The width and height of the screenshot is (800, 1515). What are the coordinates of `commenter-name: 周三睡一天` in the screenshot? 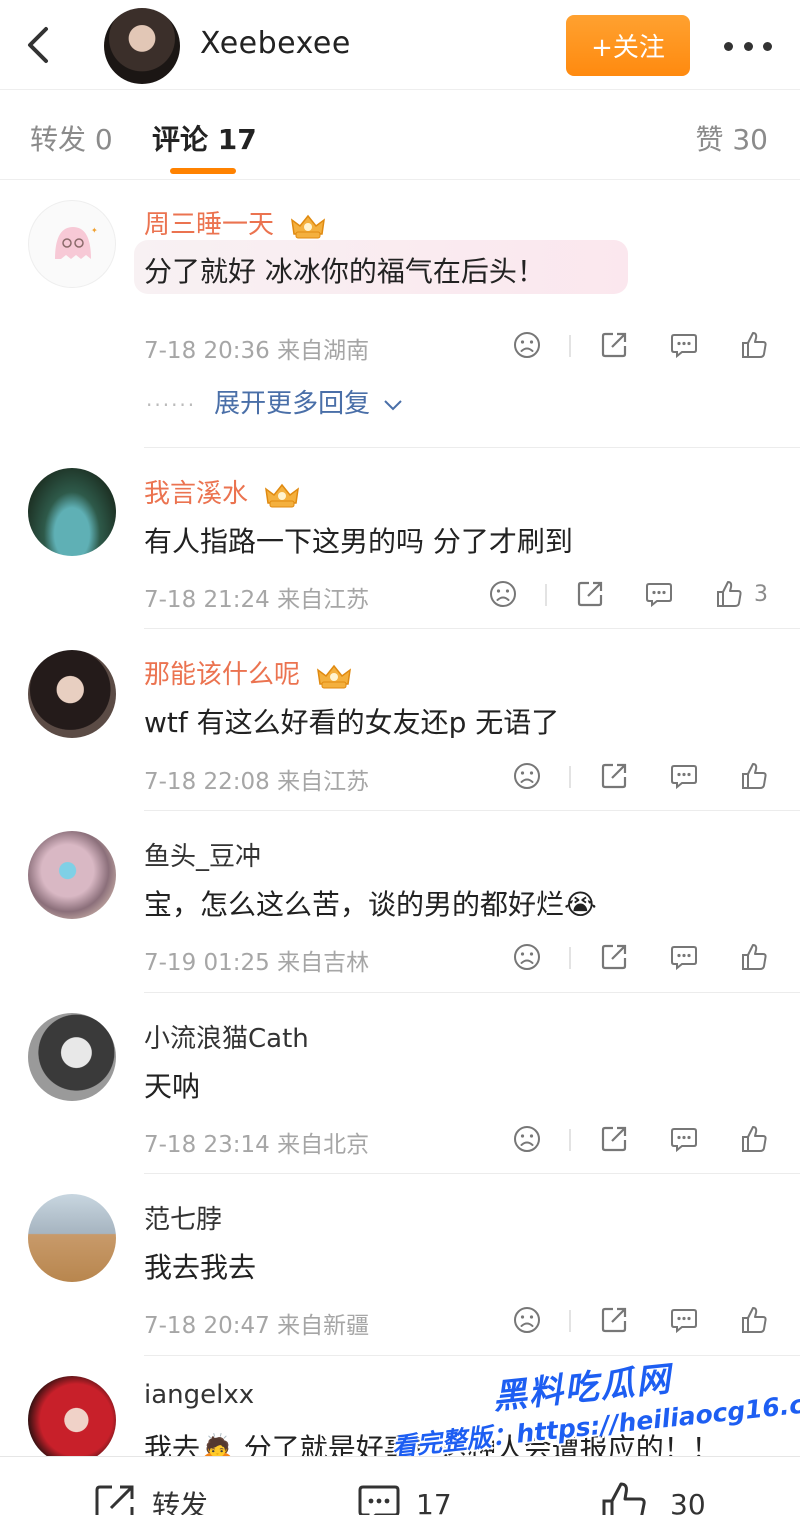 It's located at (236, 222).